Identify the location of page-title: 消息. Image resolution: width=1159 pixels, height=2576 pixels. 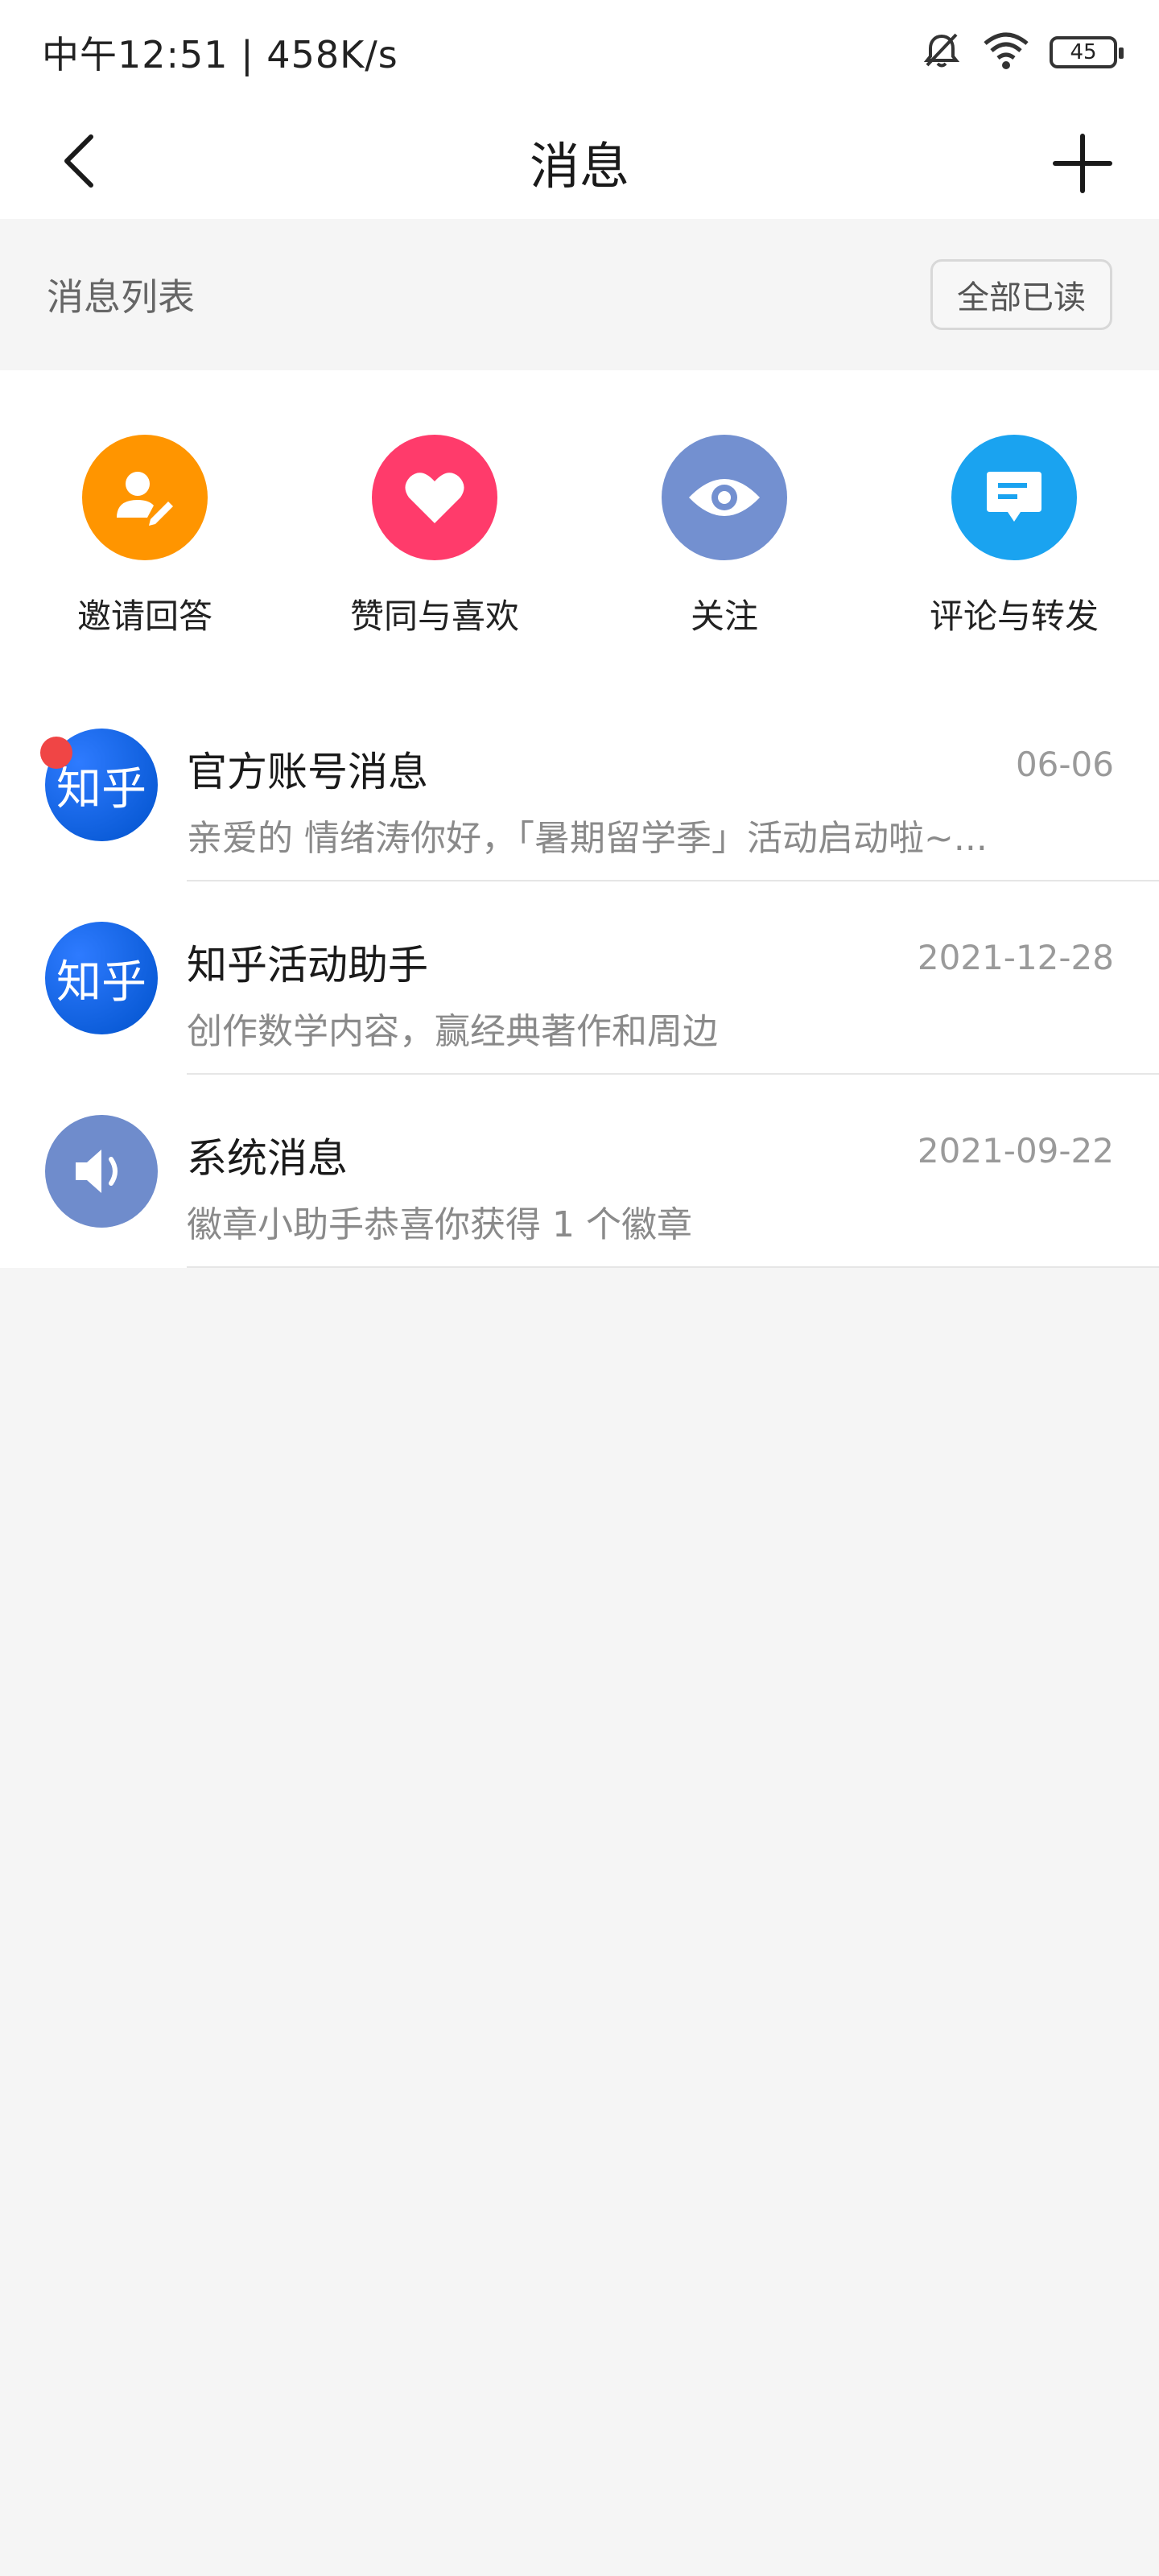
(579, 166).